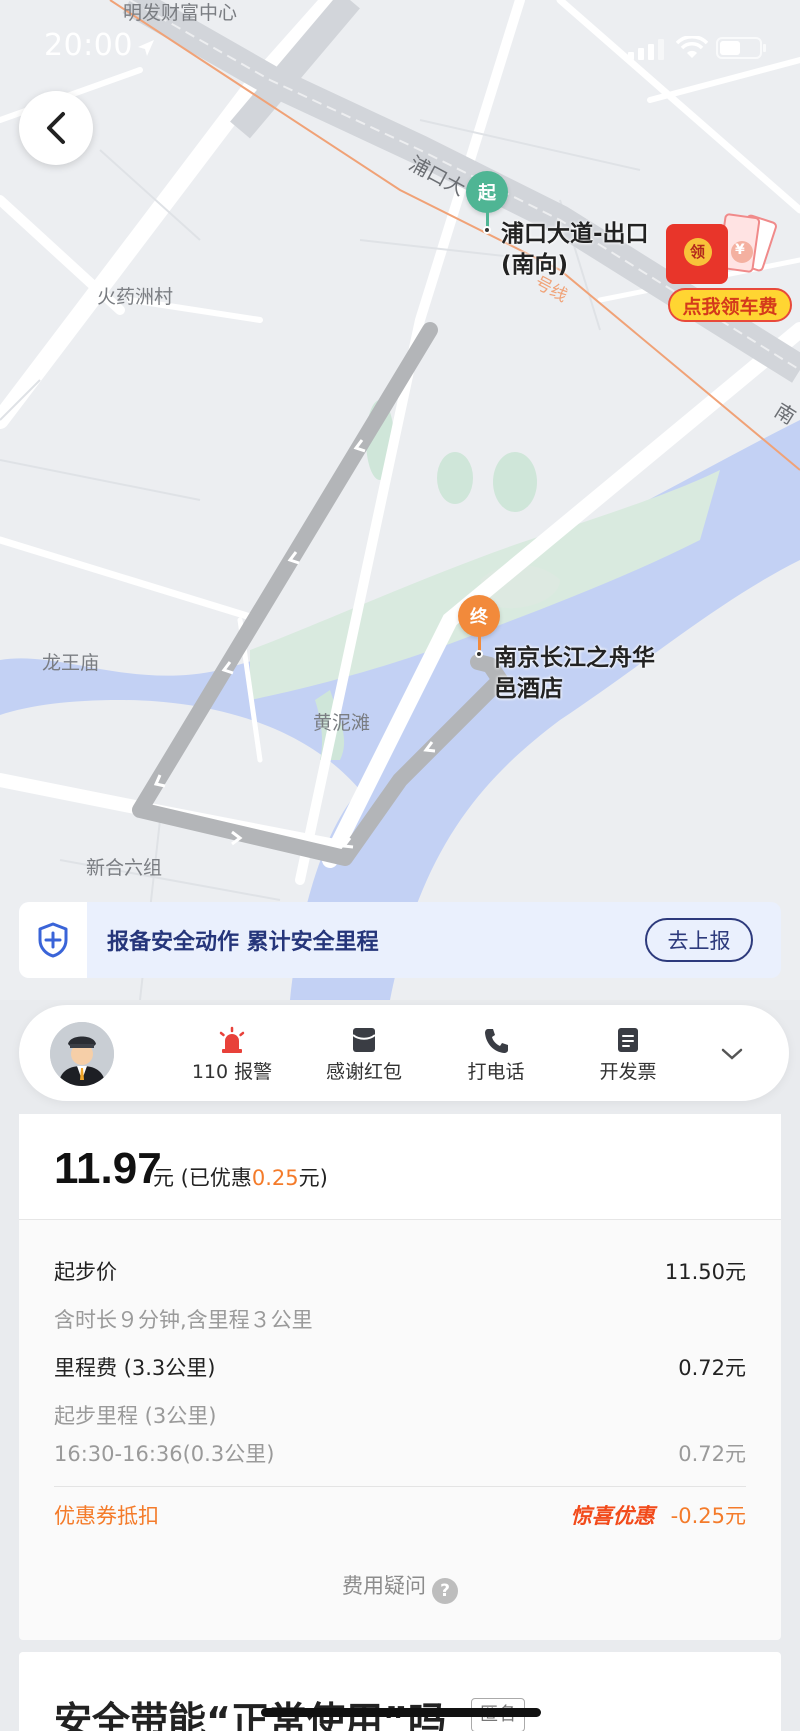 This screenshot has height=1731, width=800. Describe the element at coordinates (400, 940) in the screenshot. I see `safety-banner: 报备安全动作 累计安全里程 去上报` at that location.